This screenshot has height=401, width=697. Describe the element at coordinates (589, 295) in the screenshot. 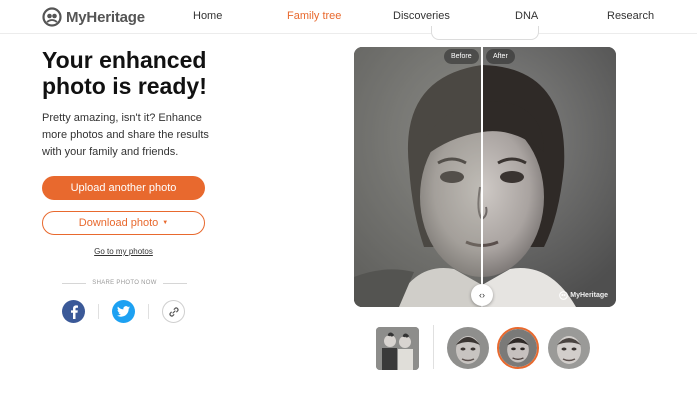

I see `watermark-text: MyHeritage` at that location.